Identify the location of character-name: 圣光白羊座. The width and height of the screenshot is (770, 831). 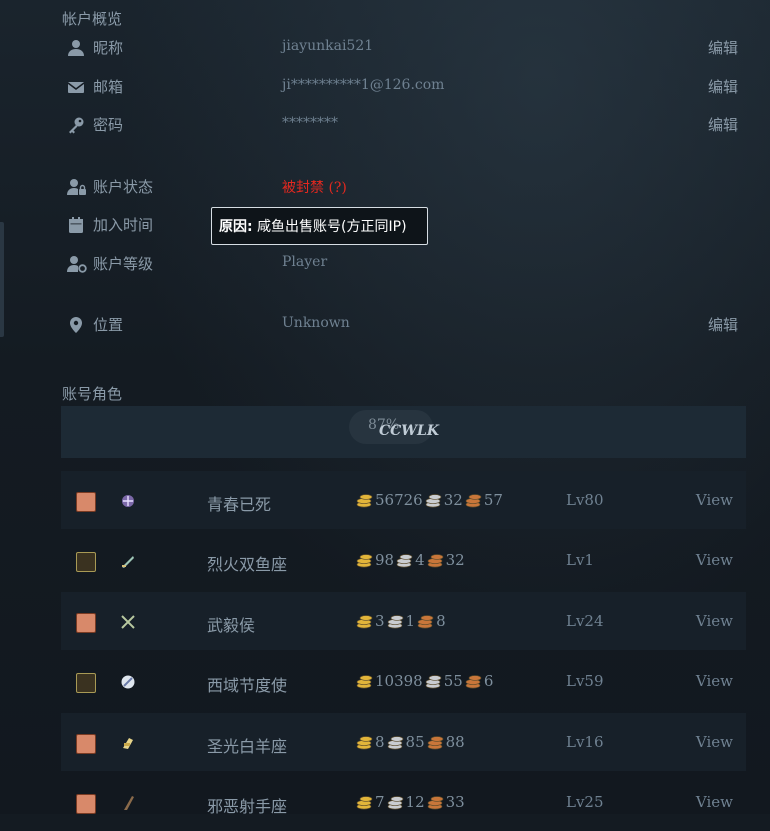
(247, 746).